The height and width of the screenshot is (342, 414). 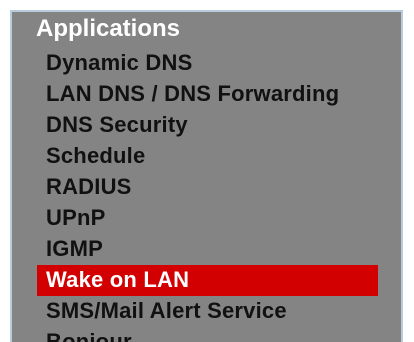 What do you see at coordinates (206, 125) in the screenshot?
I see `menu-item-dns-security: DNS Security` at bounding box center [206, 125].